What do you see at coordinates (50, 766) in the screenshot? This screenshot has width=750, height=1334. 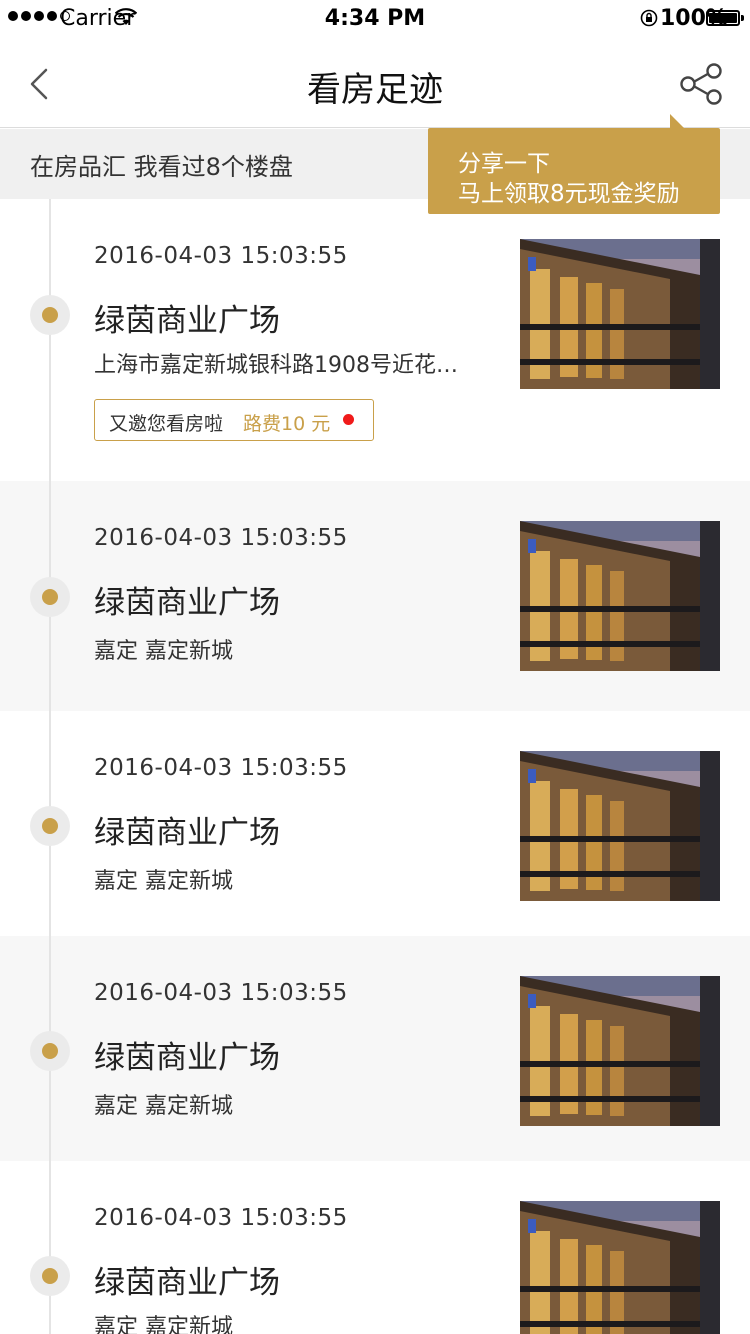 I see `timeline-line` at bounding box center [50, 766].